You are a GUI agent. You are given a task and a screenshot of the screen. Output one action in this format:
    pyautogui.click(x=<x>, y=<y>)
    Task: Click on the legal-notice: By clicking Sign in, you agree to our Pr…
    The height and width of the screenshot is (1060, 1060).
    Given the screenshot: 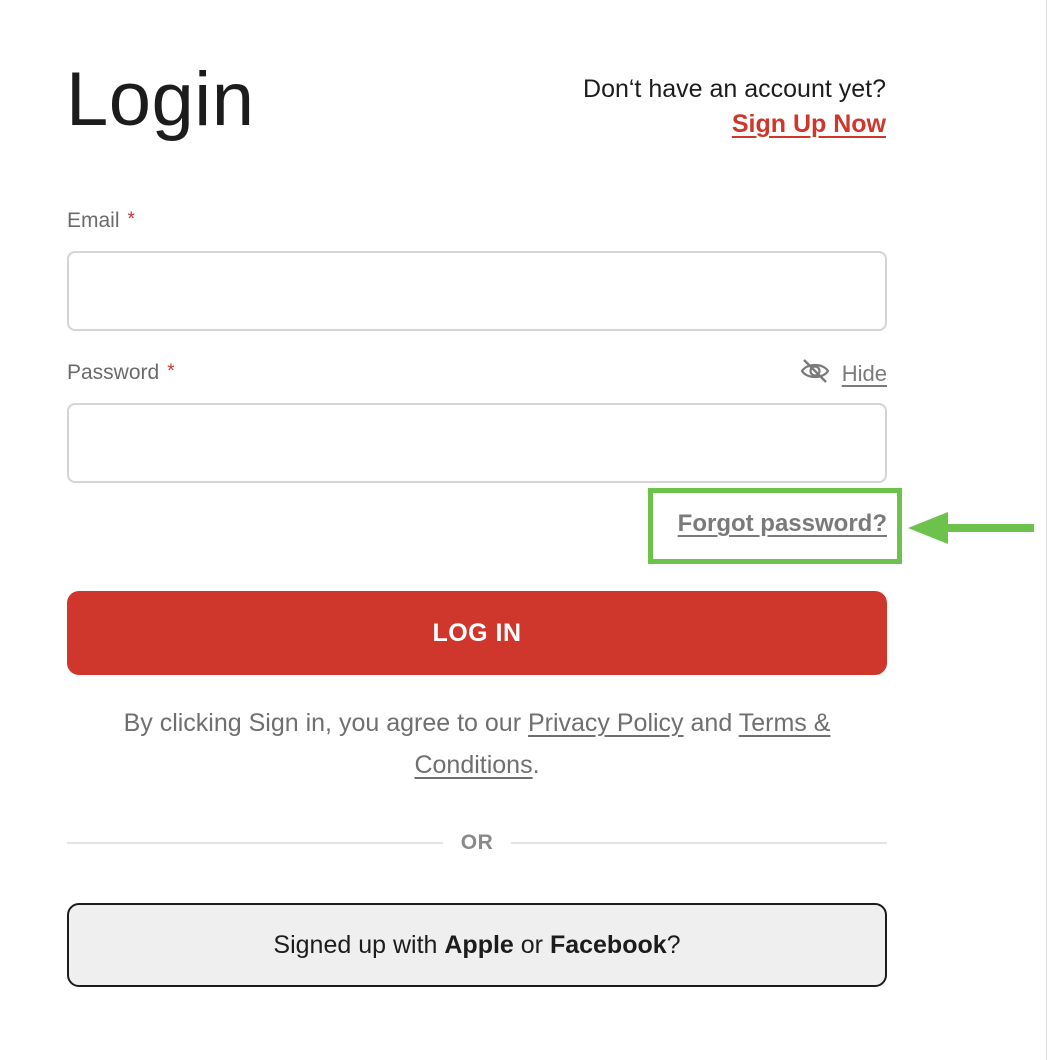 What is the action you would take?
    pyautogui.click(x=477, y=744)
    